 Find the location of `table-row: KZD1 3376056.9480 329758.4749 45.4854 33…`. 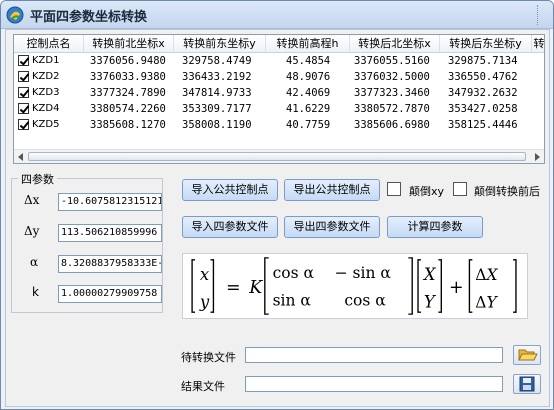

table-row: KZD1 3376056.9480 329758.4749 45.4854 33… is located at coordinates (279, 61).